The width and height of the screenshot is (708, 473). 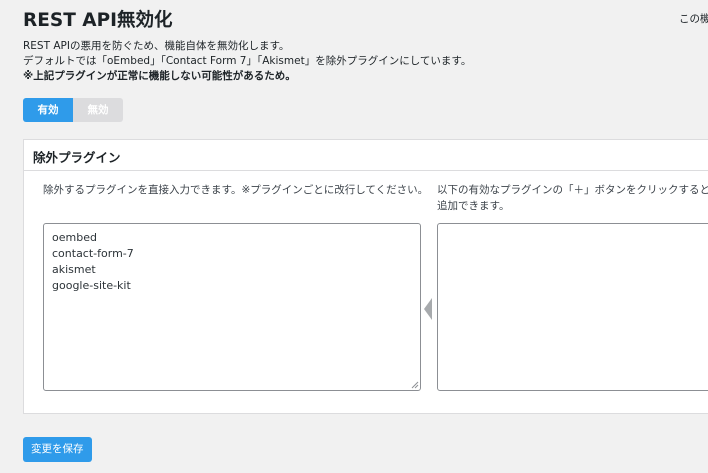 I want to click on page-title: REST API無効化, so click(x=98, y=20).